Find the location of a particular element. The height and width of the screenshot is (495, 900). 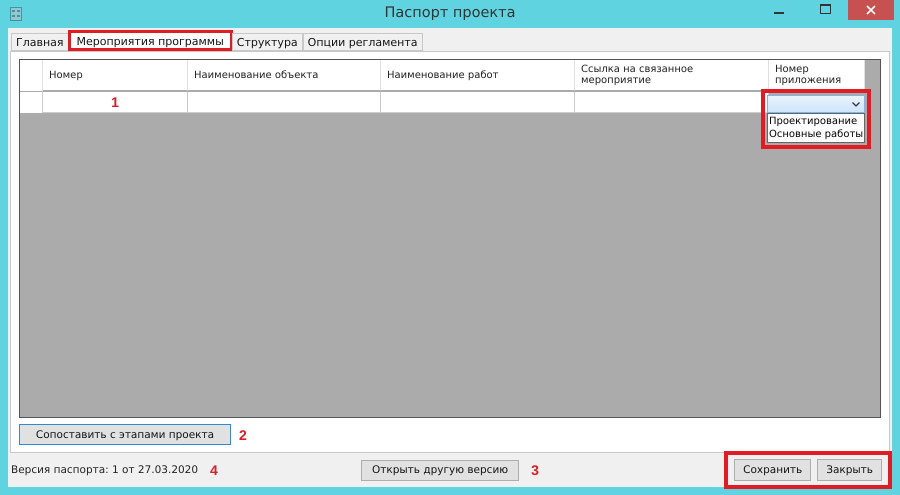

save-button: Сохранить is located at coordinates (773, 470).